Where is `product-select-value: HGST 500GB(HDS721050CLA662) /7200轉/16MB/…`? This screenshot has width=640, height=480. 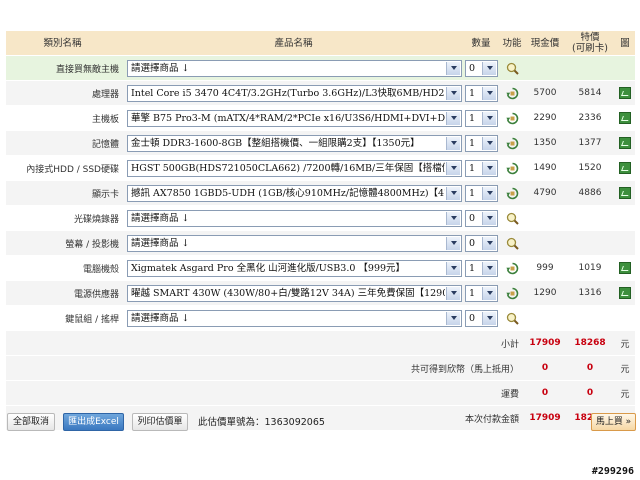
product-select-value: HGST 500GB(HDS721050CLA662) /7200轉/16MB/… is located at coordinates (288, 168).